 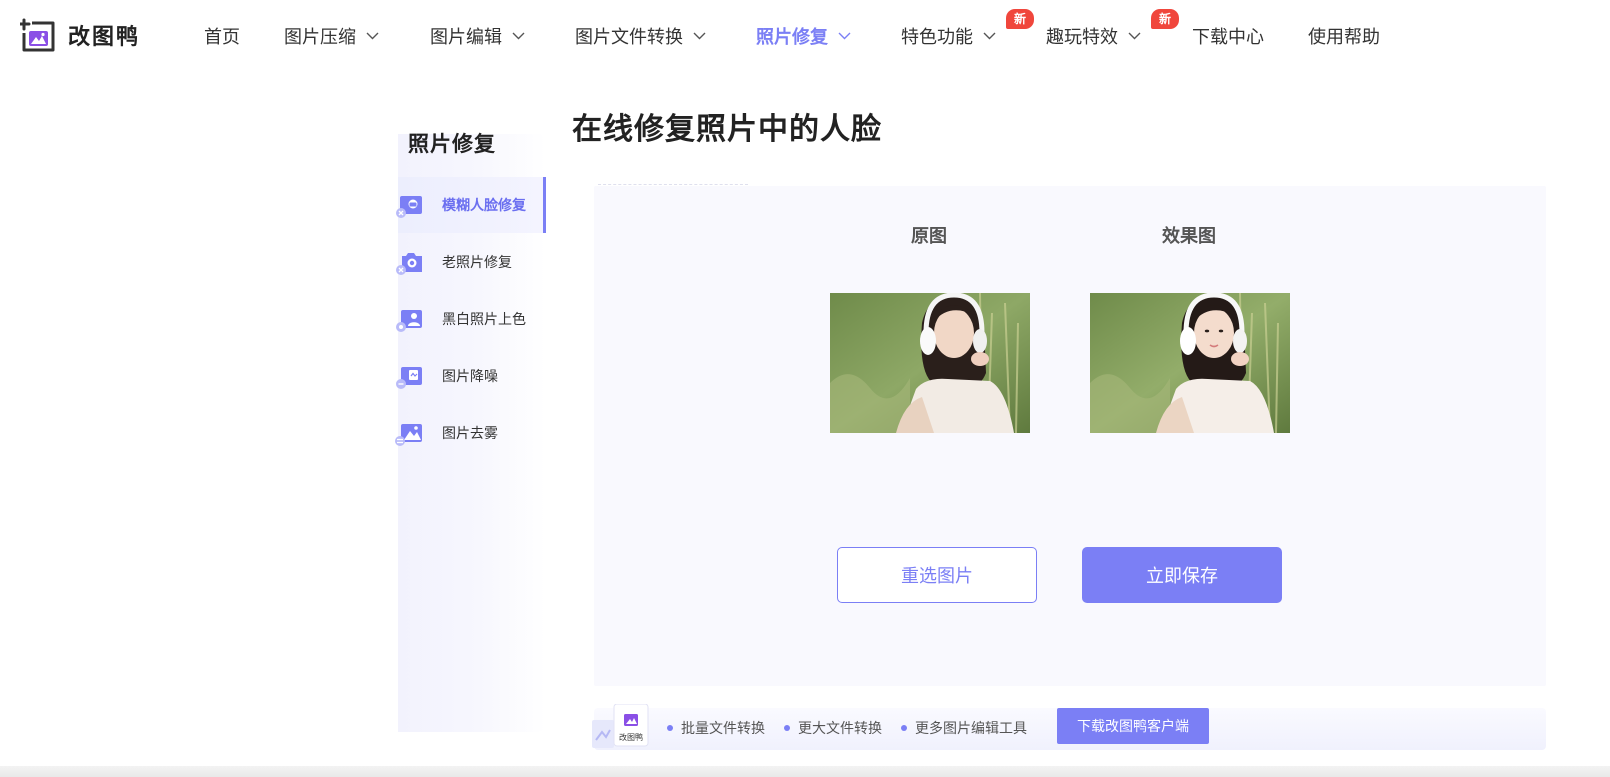 I want to click on sidebar-item-denoise: 图片降噪, so click(x=471, y=376).